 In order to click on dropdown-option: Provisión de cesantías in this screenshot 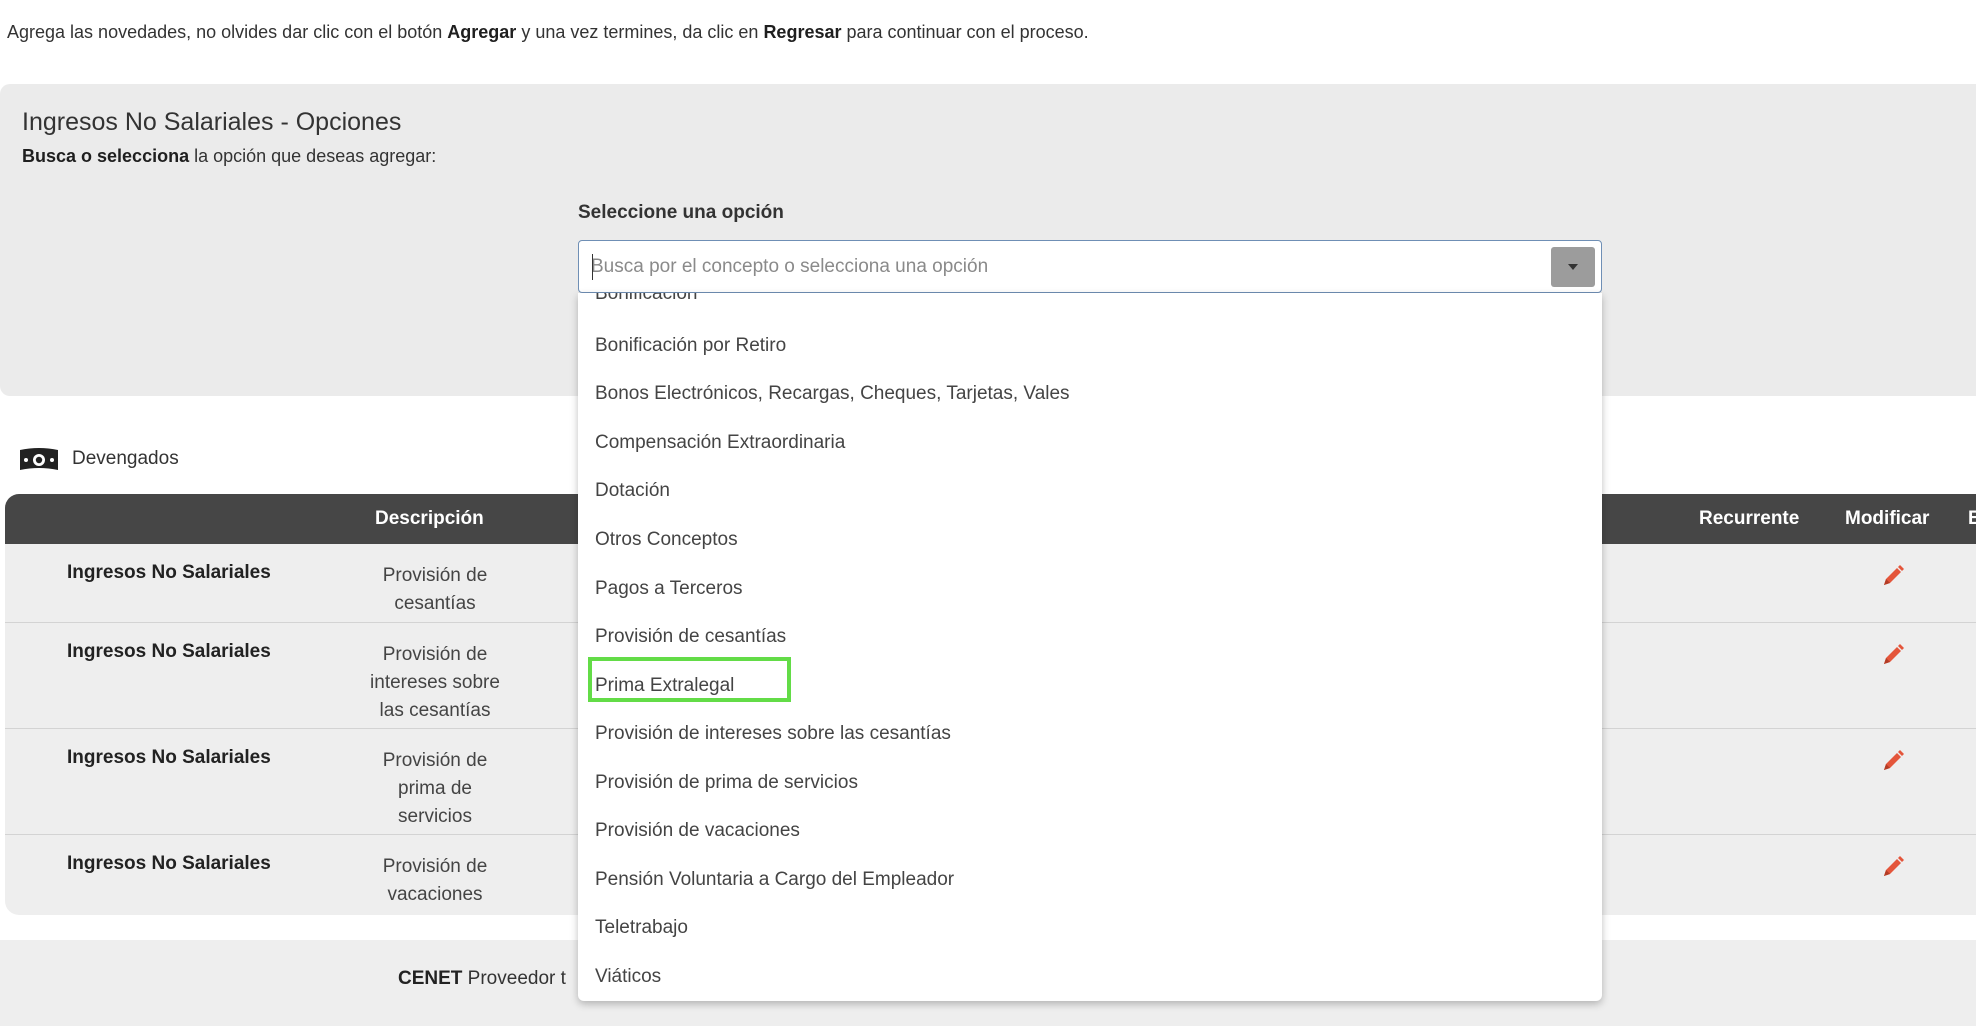, I will do `click(690, 637)`.